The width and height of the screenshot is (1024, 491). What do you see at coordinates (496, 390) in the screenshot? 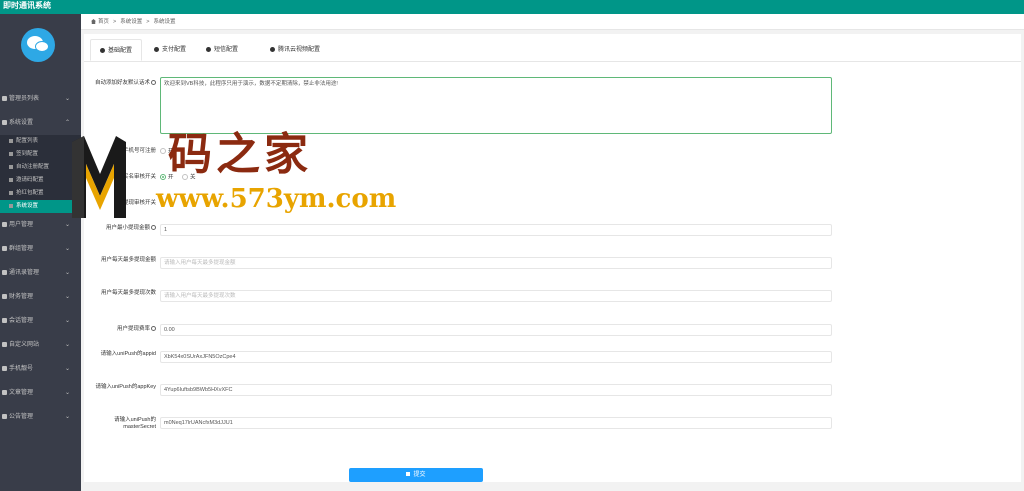
I see `unipush-appkey-input: 4Yup6Iuftsb9BWb5HXvXFC` at bounding box center [496, 390].